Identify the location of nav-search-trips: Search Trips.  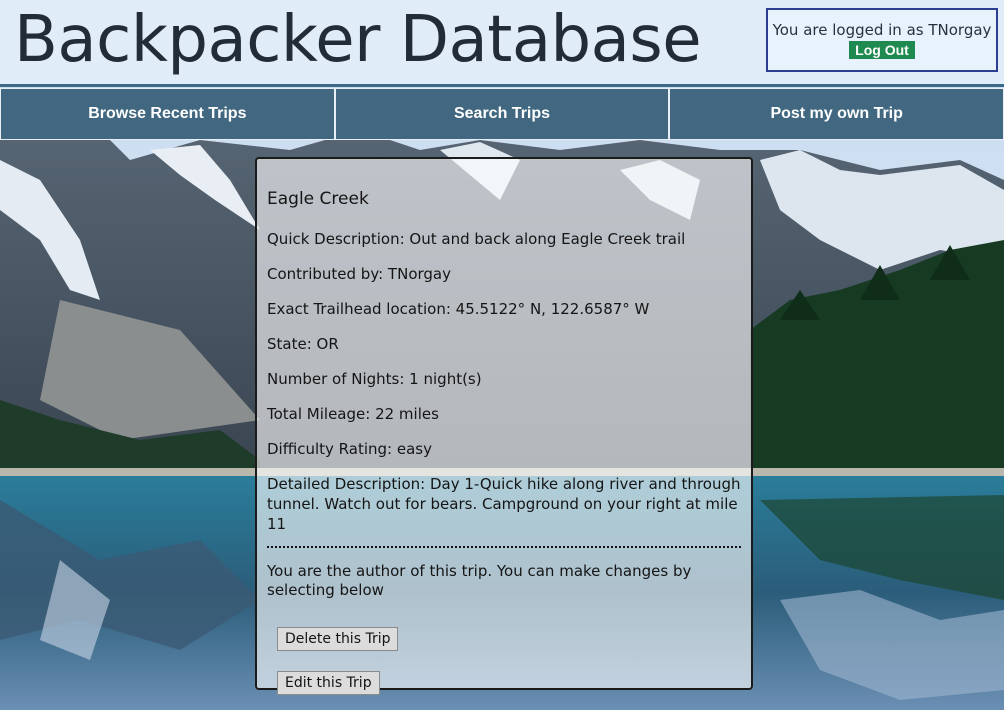
(502, 114).